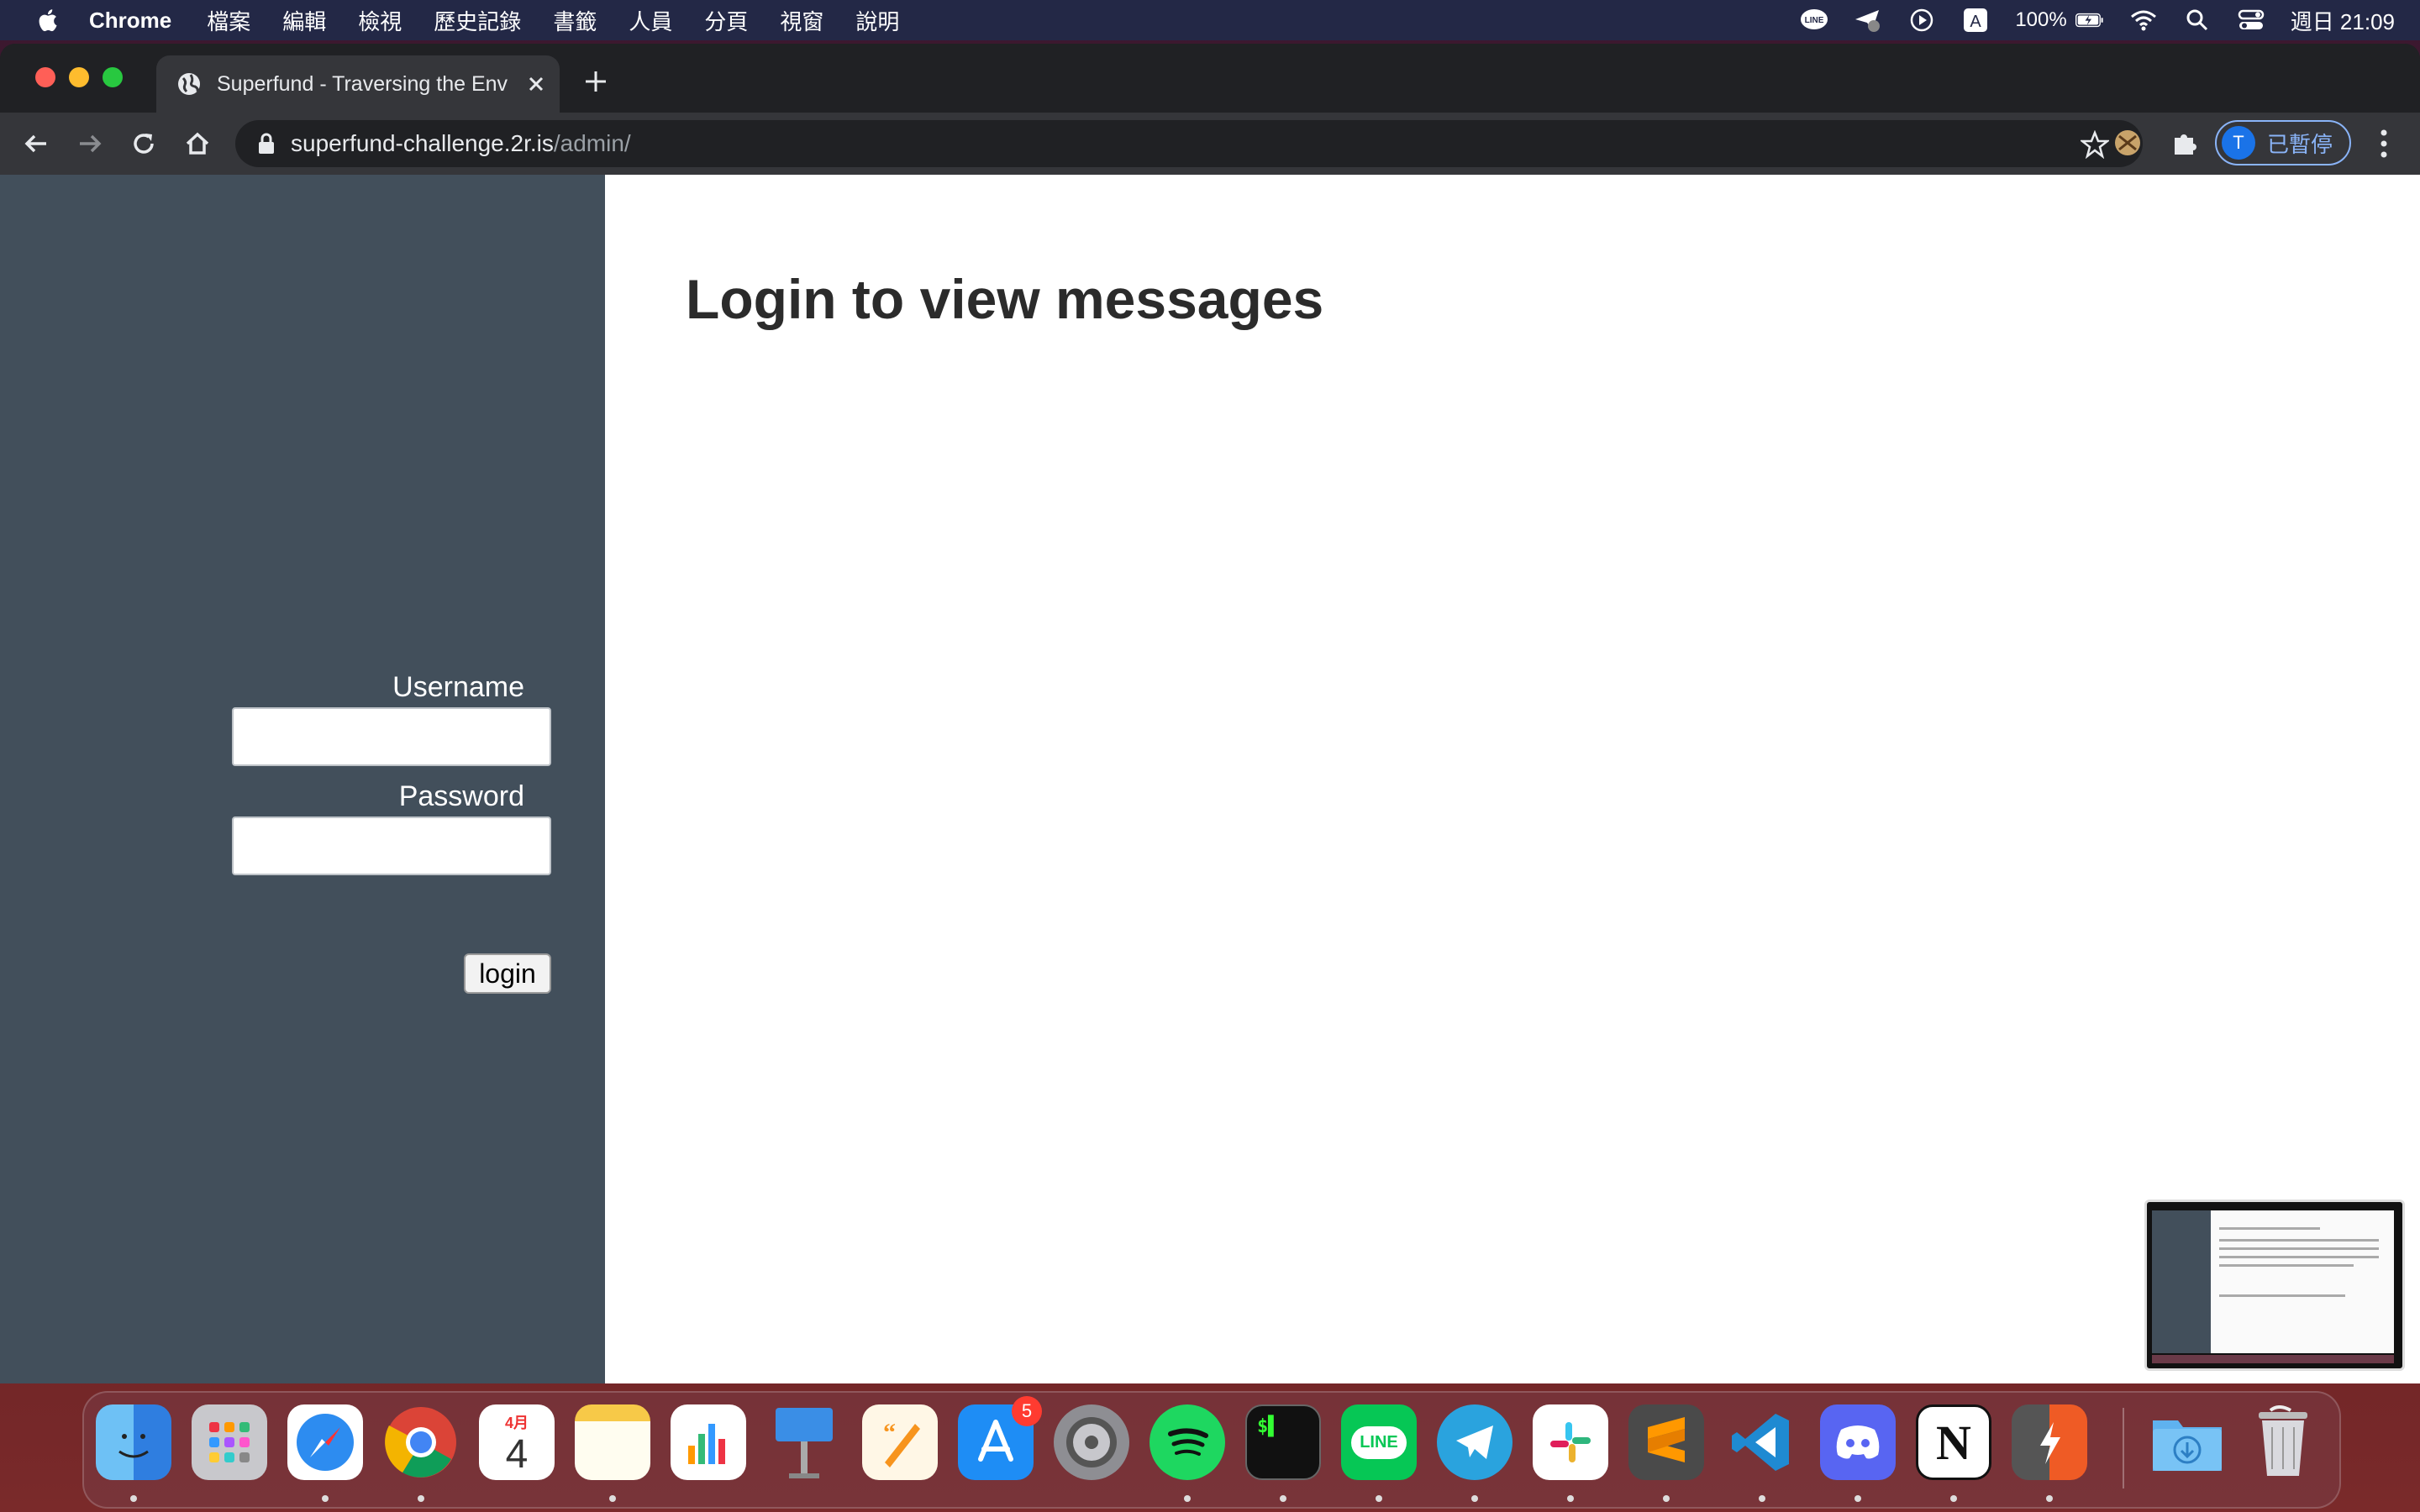 This screenshot has height=1512, width=2420. What do you see at coordinates (877, 20) in the screenshot?
I see `menu-help: 說明` at bounding box center [877, 20].